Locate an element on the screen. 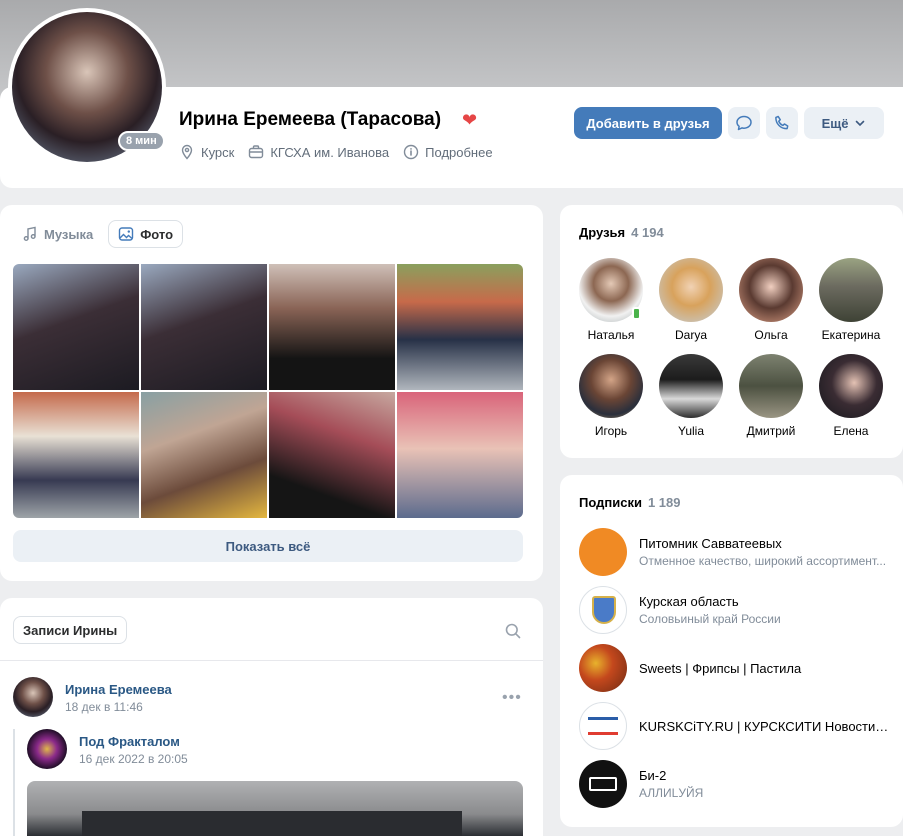  tab-photos: Фото is located at coordinates (146, 234).